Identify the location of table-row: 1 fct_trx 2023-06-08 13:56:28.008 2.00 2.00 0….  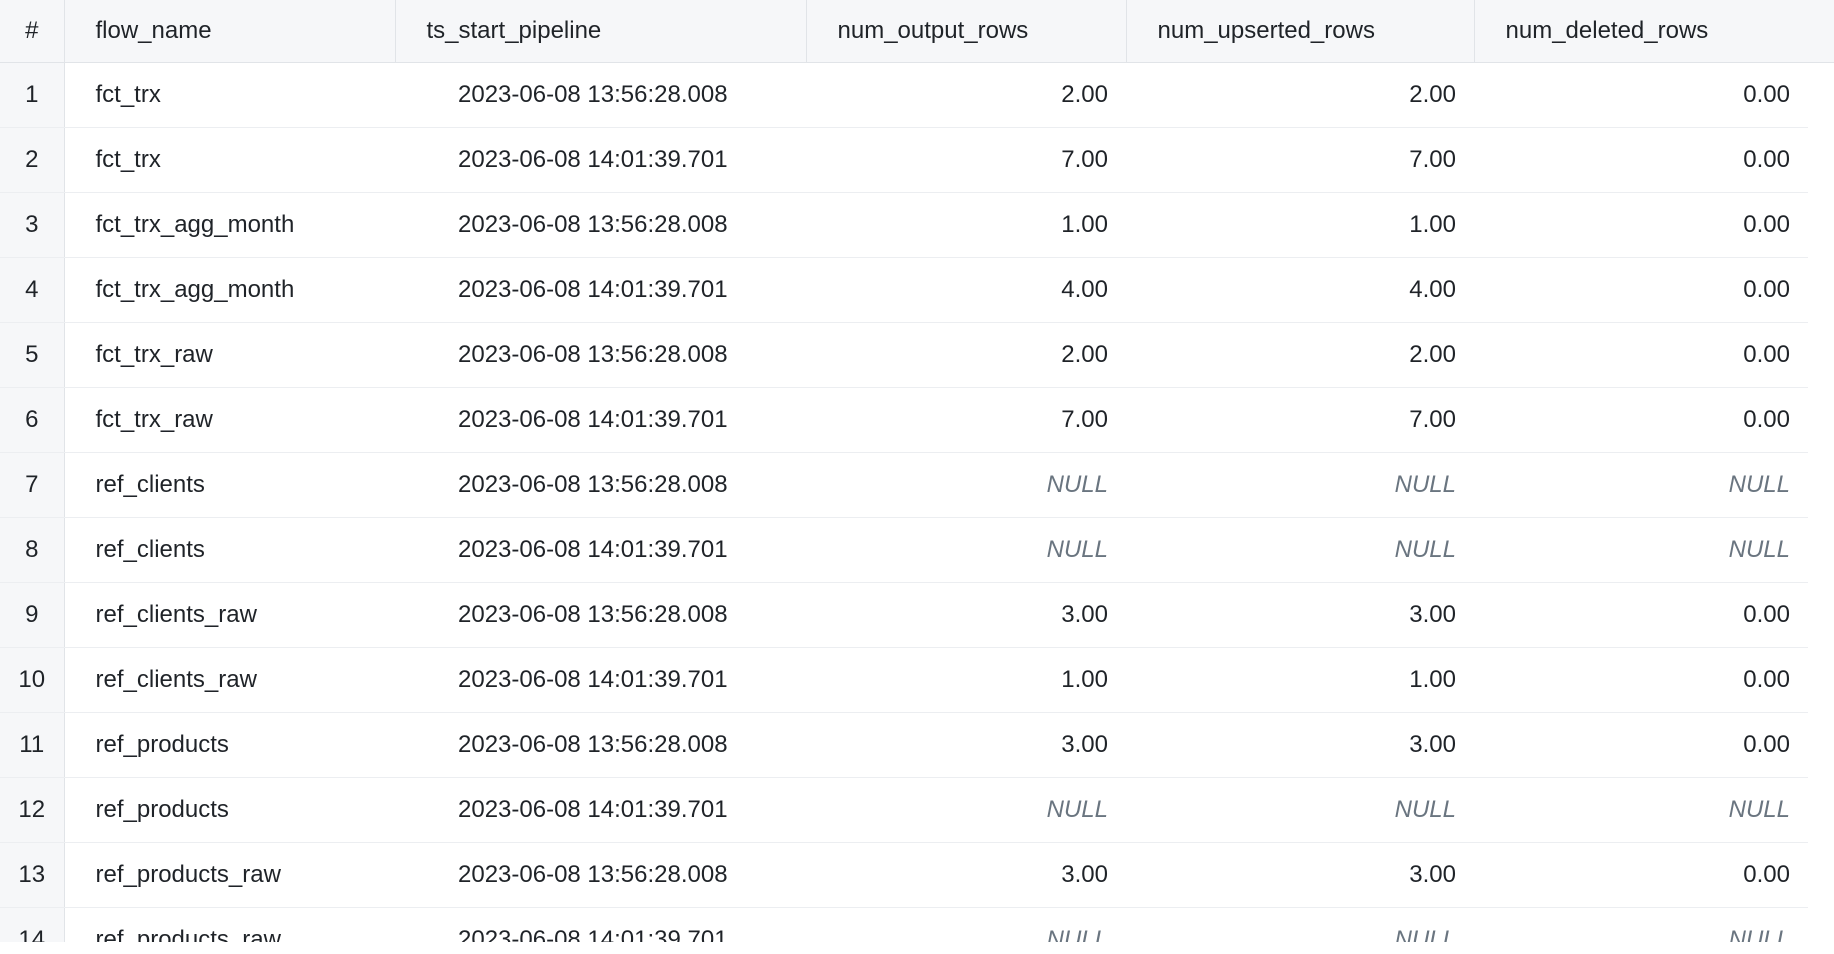
(904, 95).